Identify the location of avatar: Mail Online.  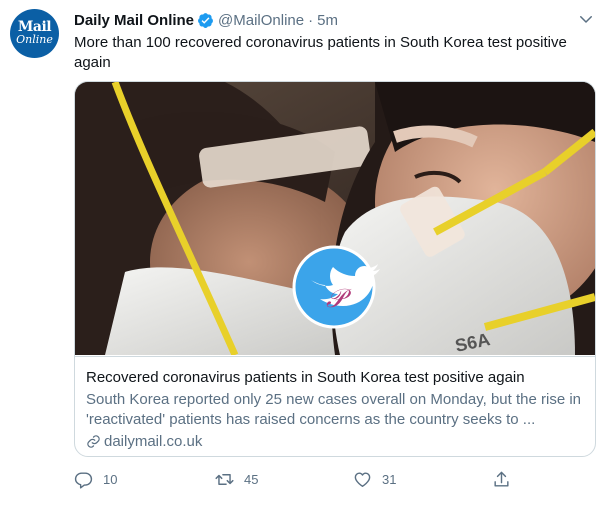
(34, 33).